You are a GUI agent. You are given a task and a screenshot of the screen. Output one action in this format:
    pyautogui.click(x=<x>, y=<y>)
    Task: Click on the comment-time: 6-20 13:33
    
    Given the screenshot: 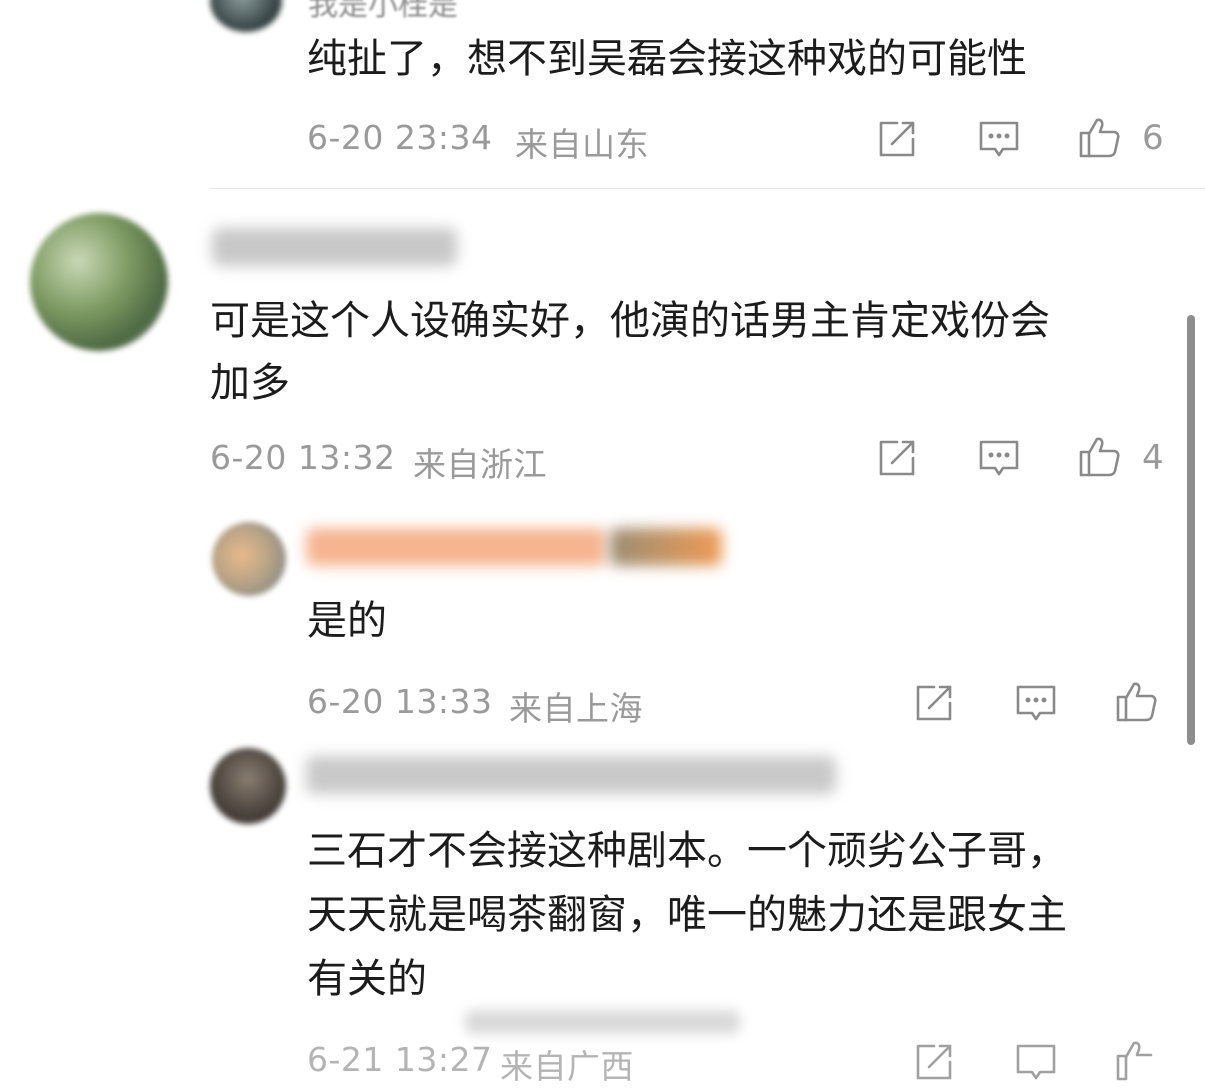 What is the action you would take?
    pyautogui.click(x=400, y=701)
    